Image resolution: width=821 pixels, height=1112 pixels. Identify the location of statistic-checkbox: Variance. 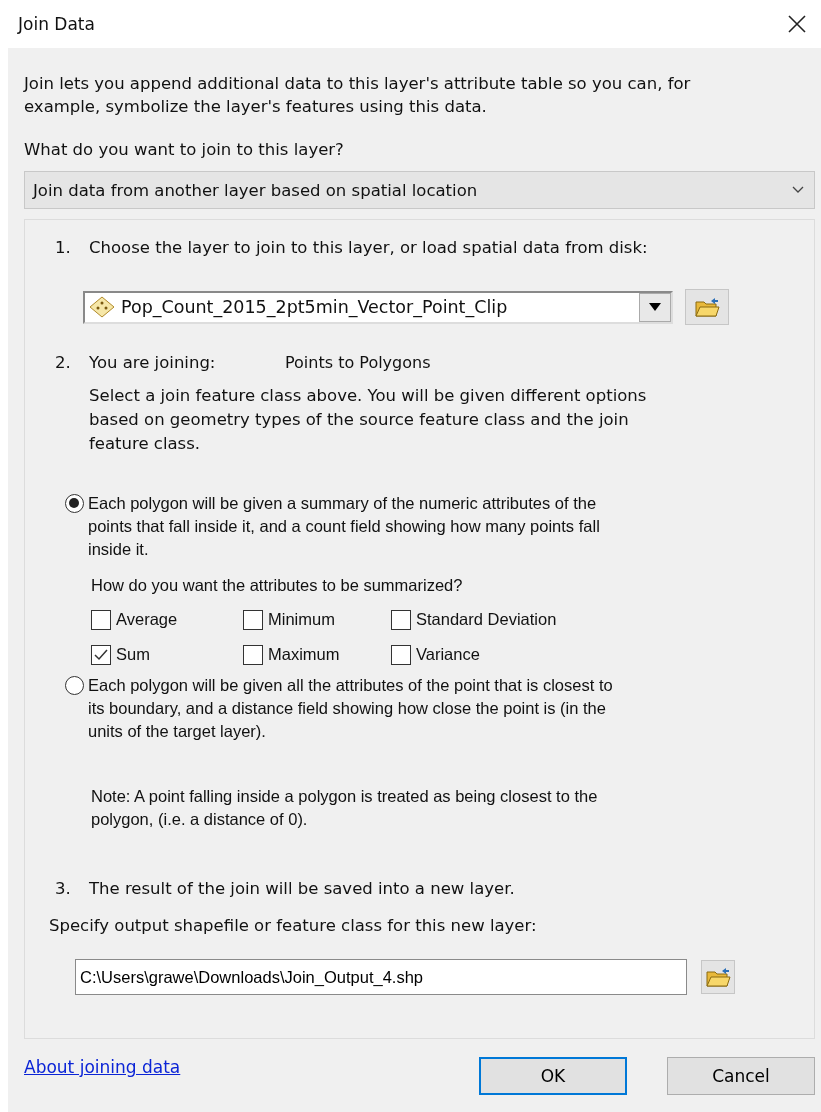
(501, 654).